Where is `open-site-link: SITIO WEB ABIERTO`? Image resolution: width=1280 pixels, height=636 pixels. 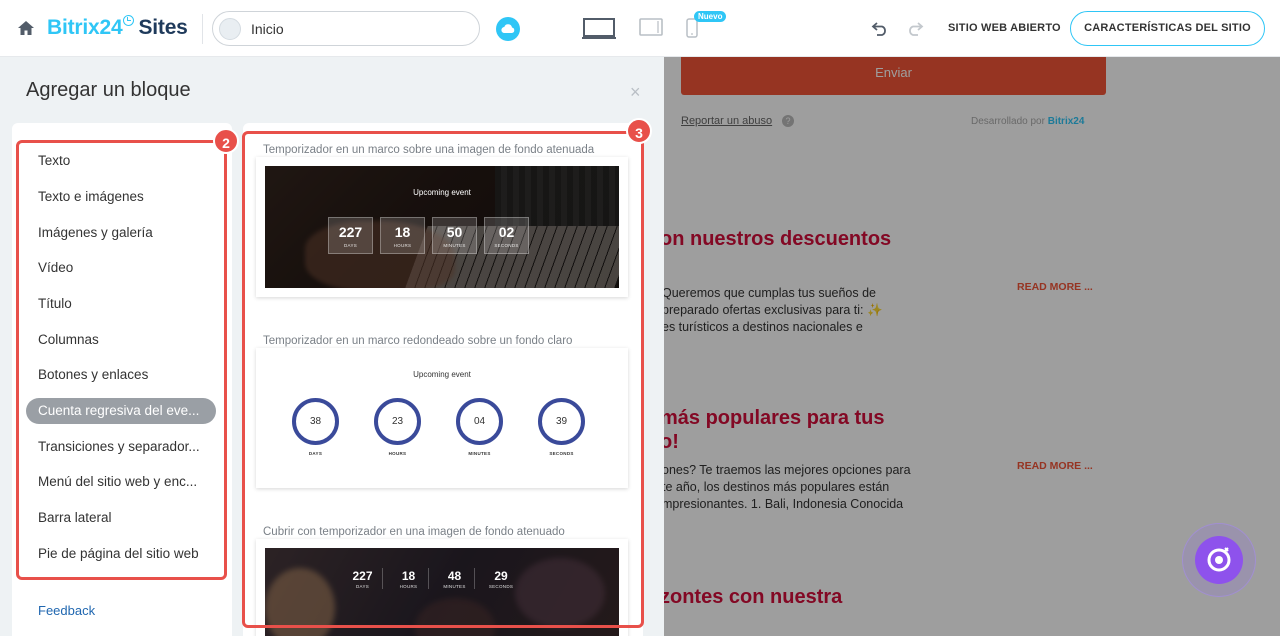 open-site-link: SITIO WEB ABIERTO is located at coordinates (1004, 28).